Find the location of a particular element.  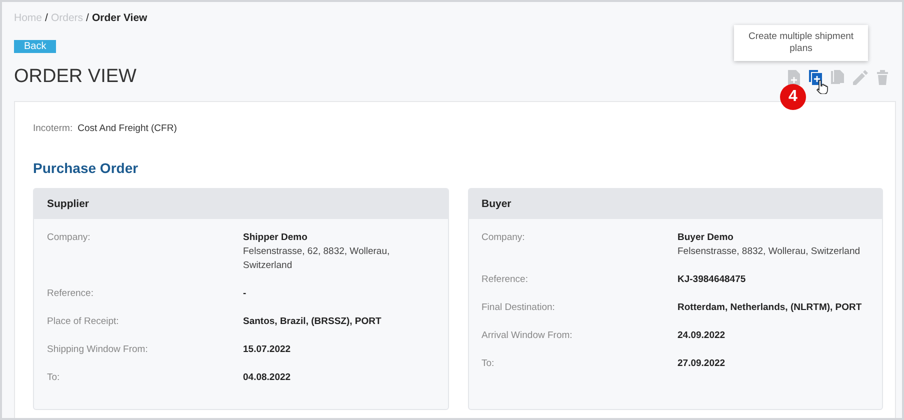

field-value: 27.09.2022 is located at coordinates (702, 364).